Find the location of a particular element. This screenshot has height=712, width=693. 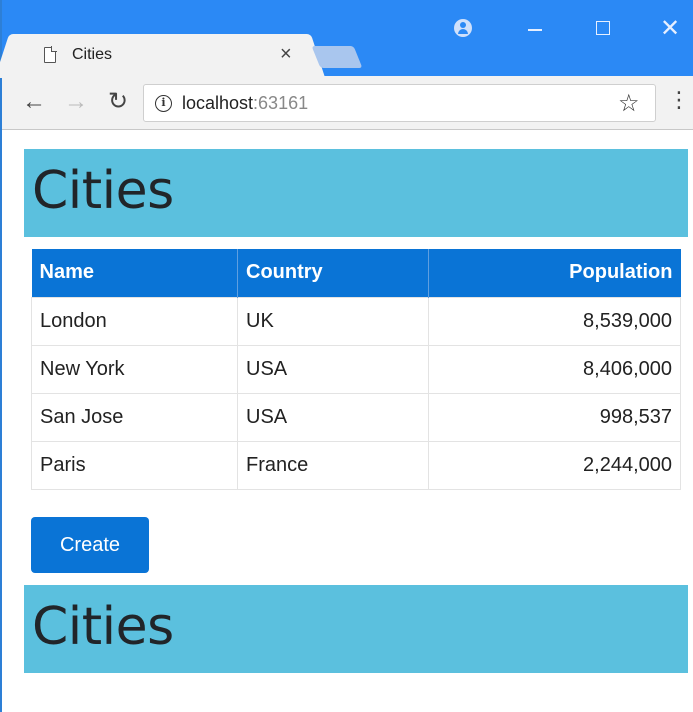

table-row: New York USA 8,406,000 is located at coordinates (356, 369).